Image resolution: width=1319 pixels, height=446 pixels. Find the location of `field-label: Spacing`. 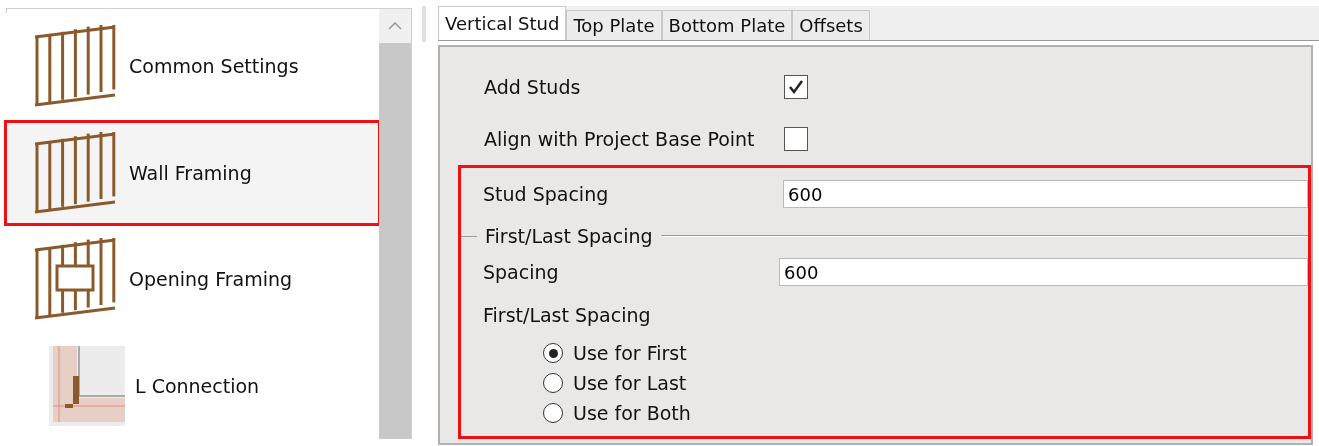

field-label: Spacing is located at coordinates (521, 272).